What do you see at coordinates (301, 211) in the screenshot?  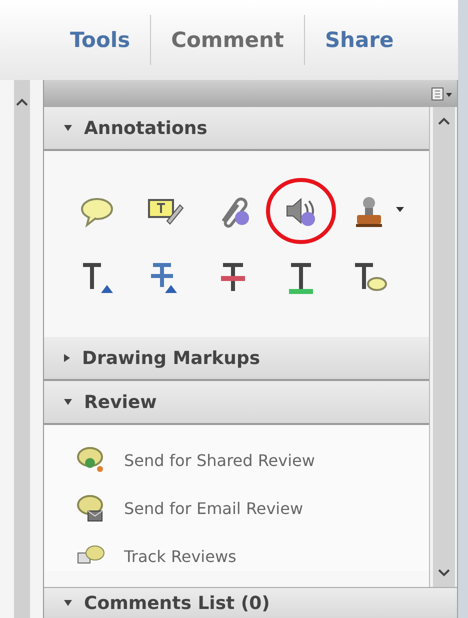 I see `highlight-circle` at bounding box center [301, 211].